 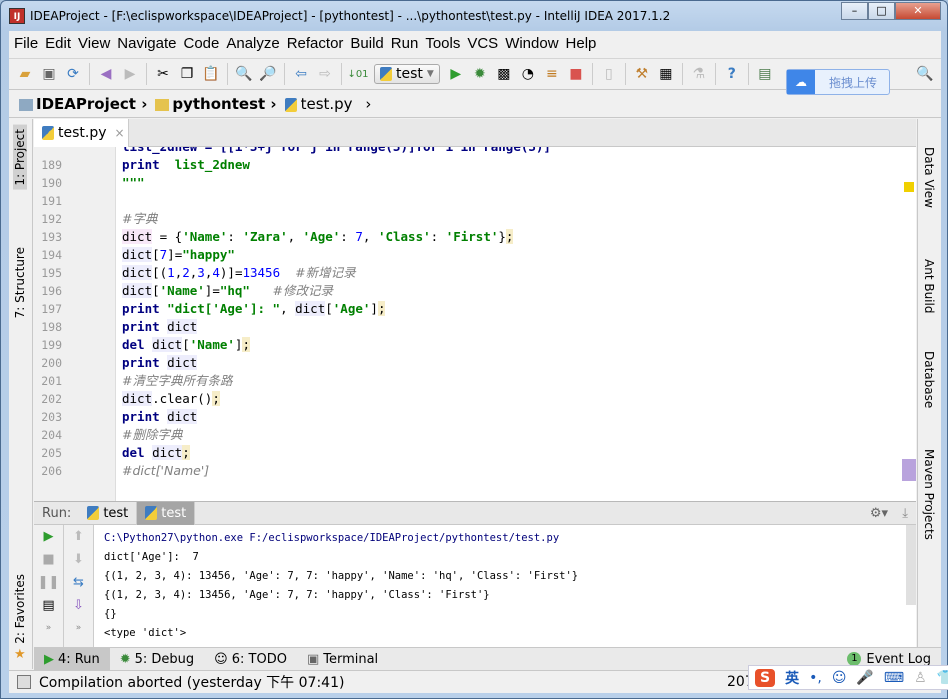 I want to click on menu-window: Window, so click(x=534, y=43).